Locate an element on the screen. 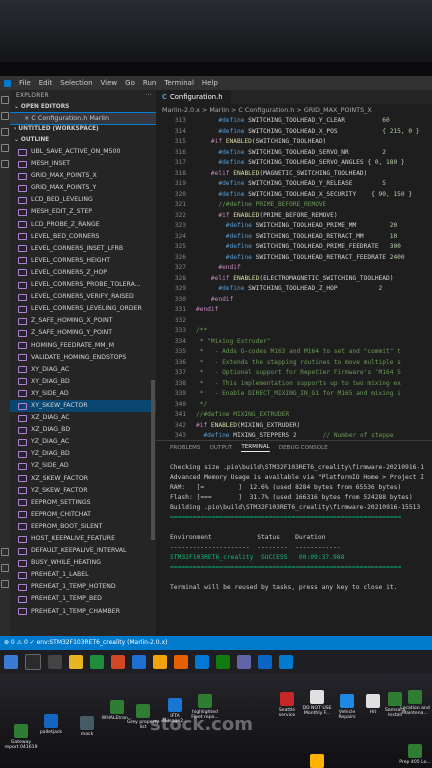 This screenshot has height=768, width=432. outline-item: Z_SAFE_HOMING_Y_POINT is located at coordinates (83, 333).